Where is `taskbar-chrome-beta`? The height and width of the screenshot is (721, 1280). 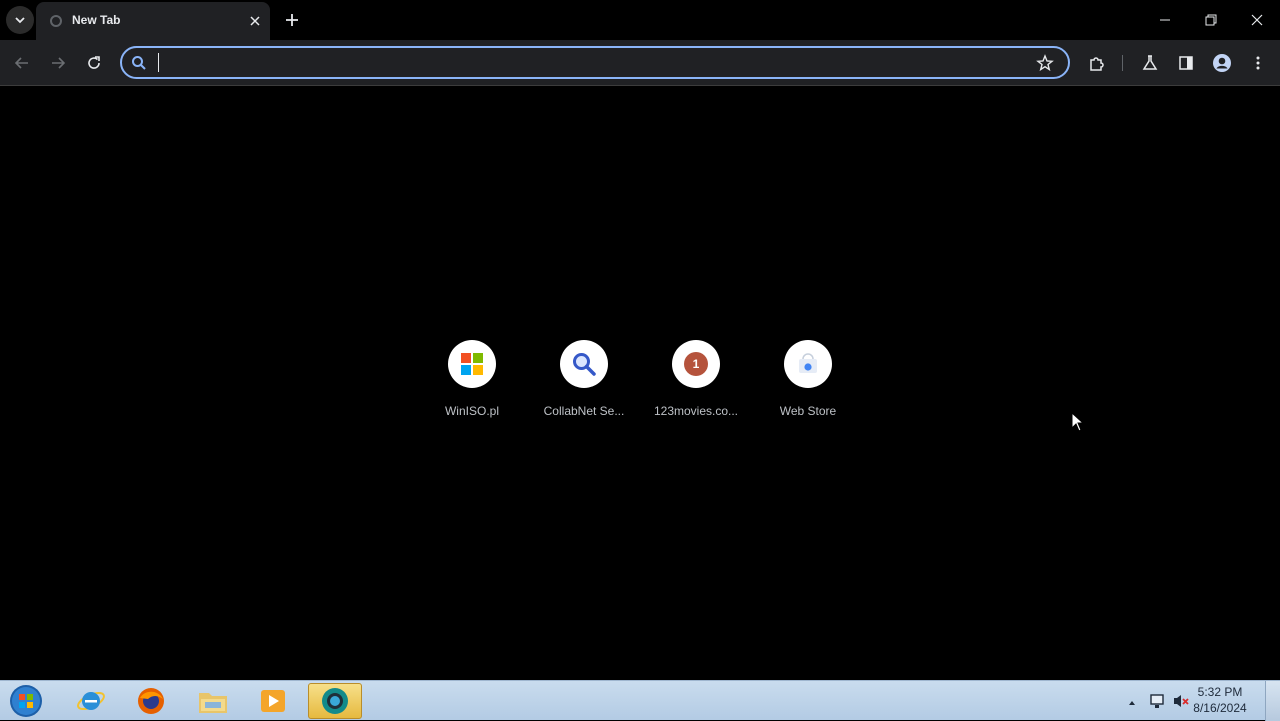
taskbar-chrome-beta is located at coordinates (335, 701).